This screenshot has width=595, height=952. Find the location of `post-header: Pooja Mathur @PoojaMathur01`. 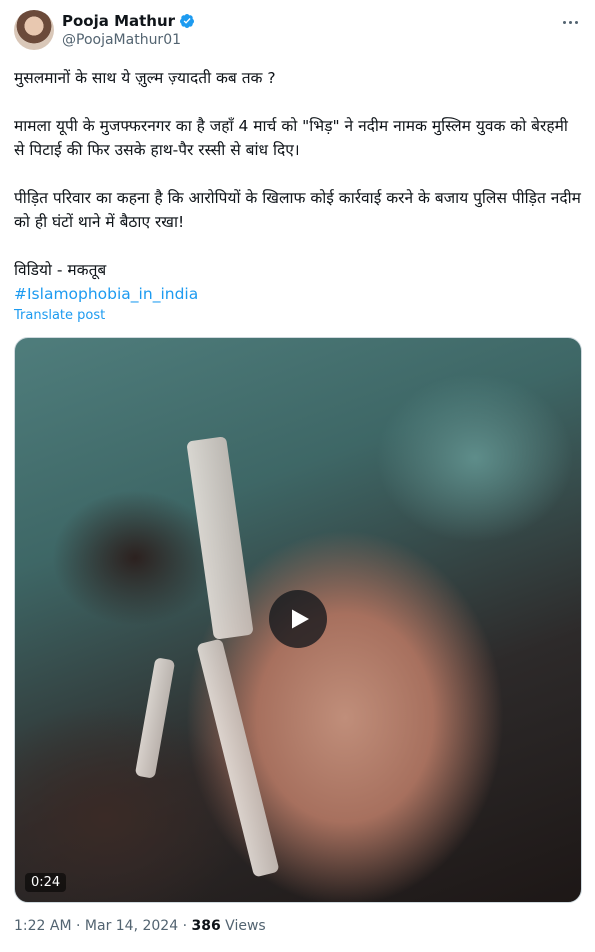

post-header: Pooja Mathur @PoojaMathur01 is located at coordinates (297, 31).